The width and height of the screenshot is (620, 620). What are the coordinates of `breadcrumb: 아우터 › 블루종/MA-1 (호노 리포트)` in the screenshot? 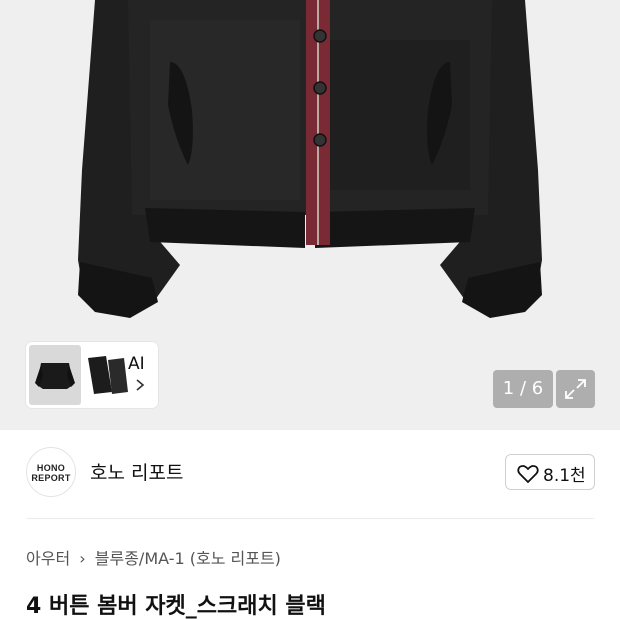 It's located at (153, 557).